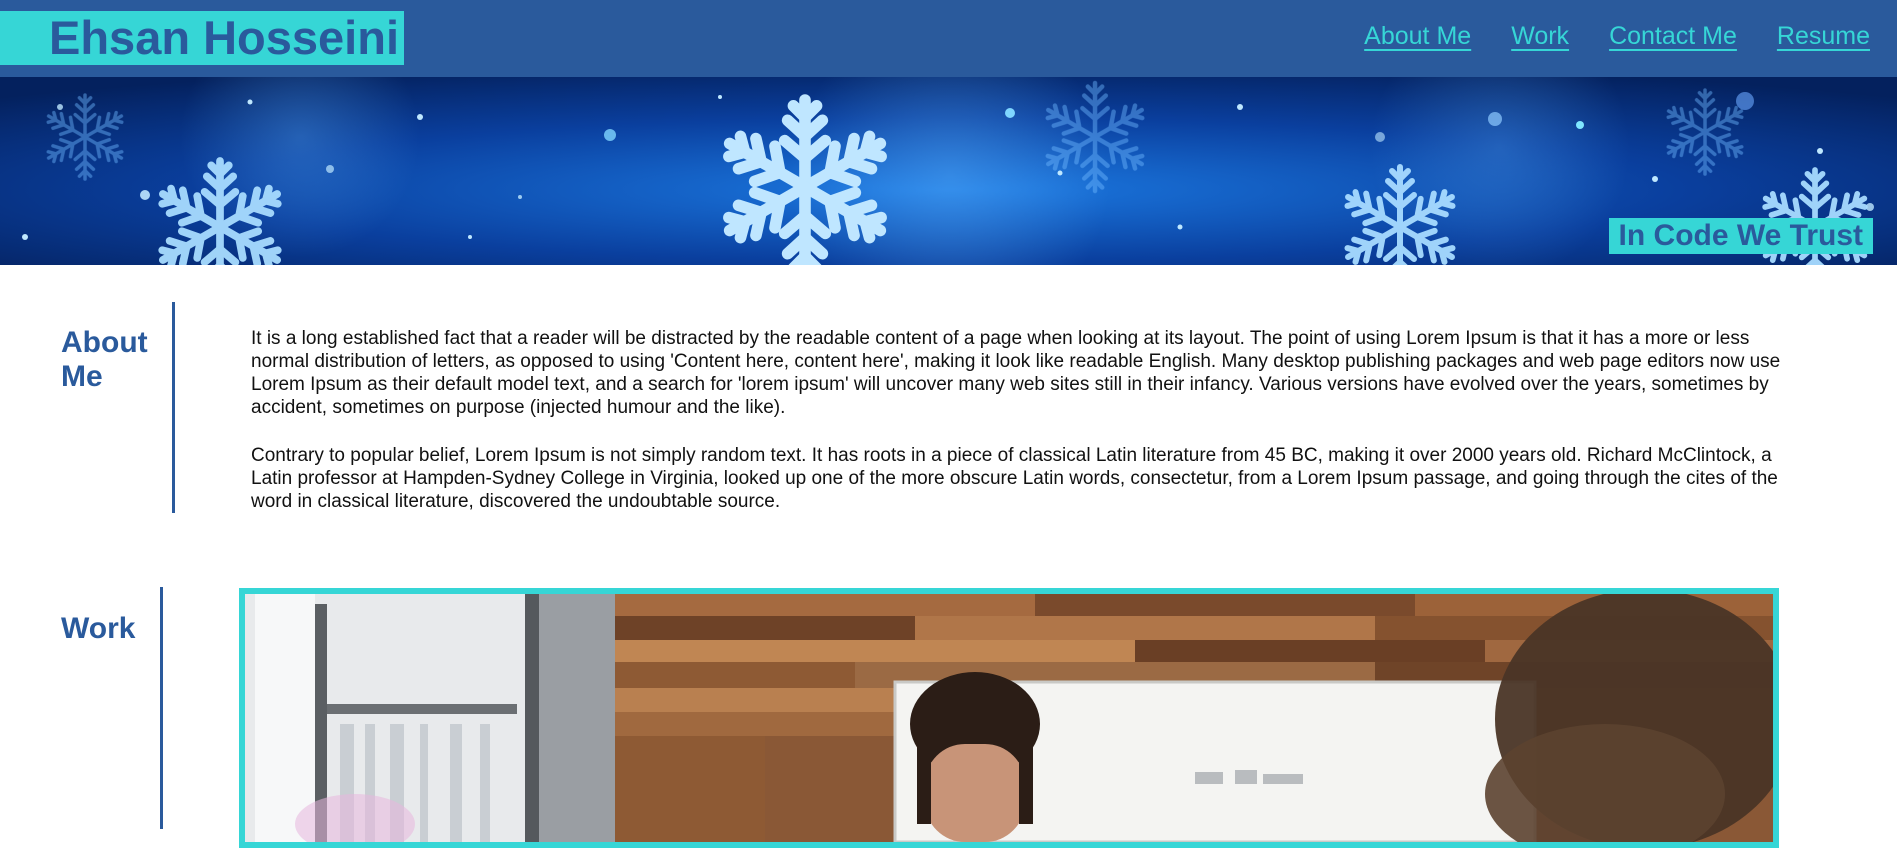 The image size is (1897, 848). Describe the element at coordinates (1417, 38) in the screenshot. I see `nav-about-me: About Me` at that location.